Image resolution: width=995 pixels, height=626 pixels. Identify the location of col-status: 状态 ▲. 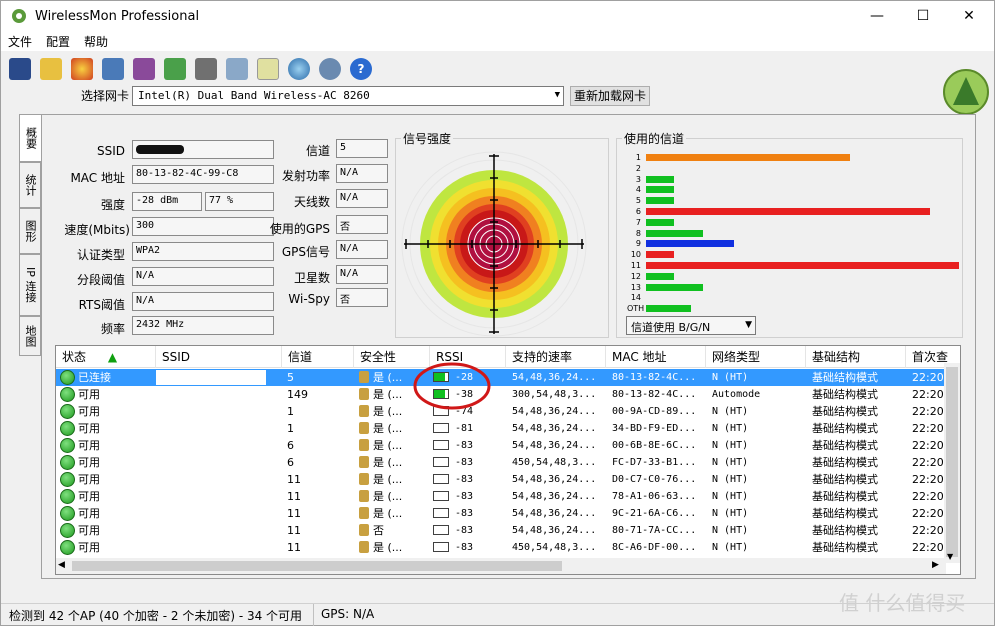
(106, 357).